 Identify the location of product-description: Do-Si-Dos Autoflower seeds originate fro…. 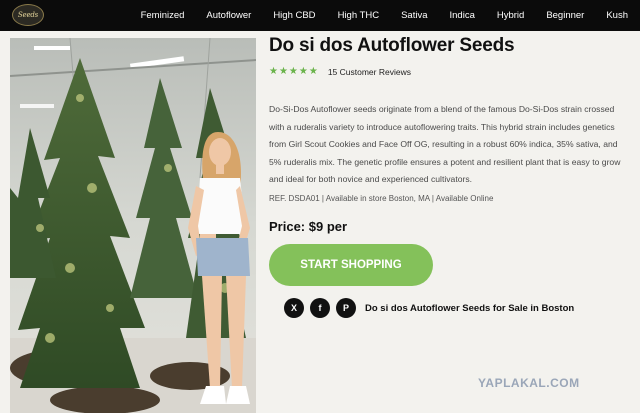
(445, 144).